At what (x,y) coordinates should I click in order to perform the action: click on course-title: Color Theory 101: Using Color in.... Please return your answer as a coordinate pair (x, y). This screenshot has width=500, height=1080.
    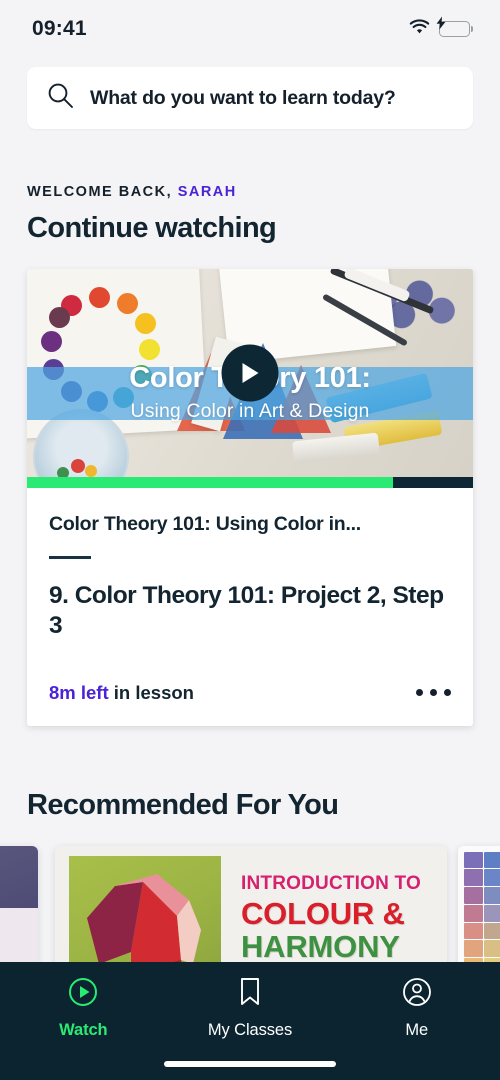
    Looking at the image, I should click on (205, 524).